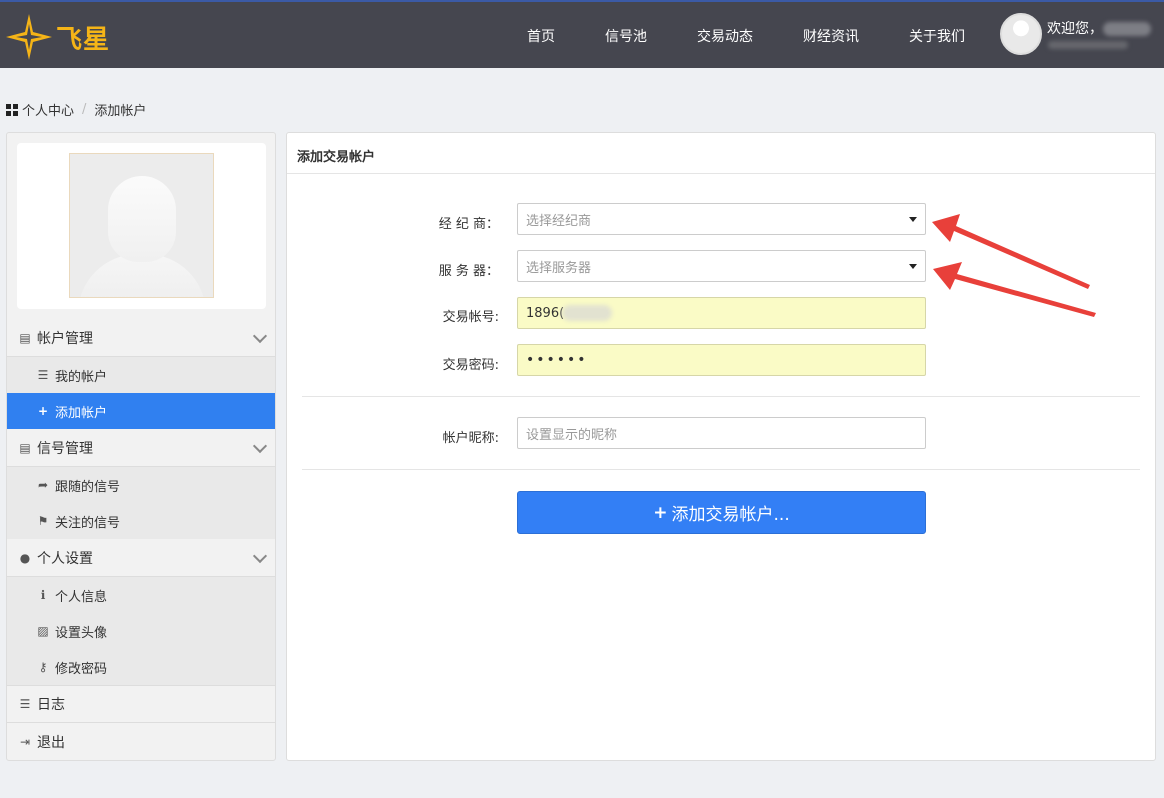 Image resolution: width=1164 pixels, height=798 pixels. What do you see at coordinates (937, 36) in the screenshot?
I see `nav-about-us: 关于我们` at bounding box center [937, 36].